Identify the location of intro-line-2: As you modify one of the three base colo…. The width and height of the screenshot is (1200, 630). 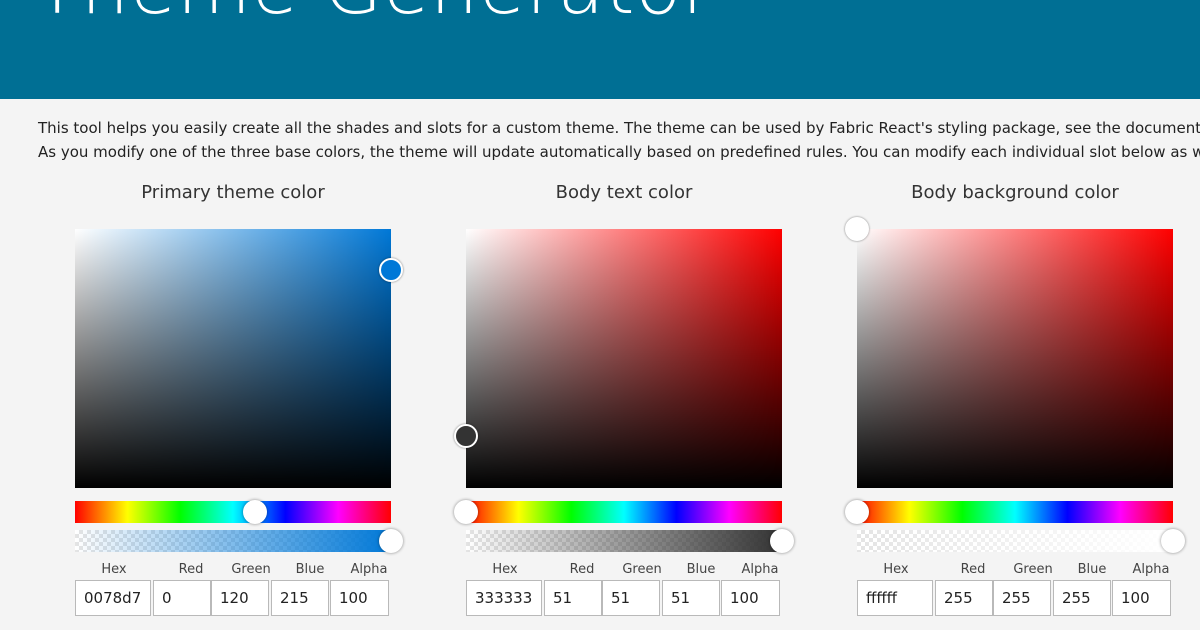
(619, 152).